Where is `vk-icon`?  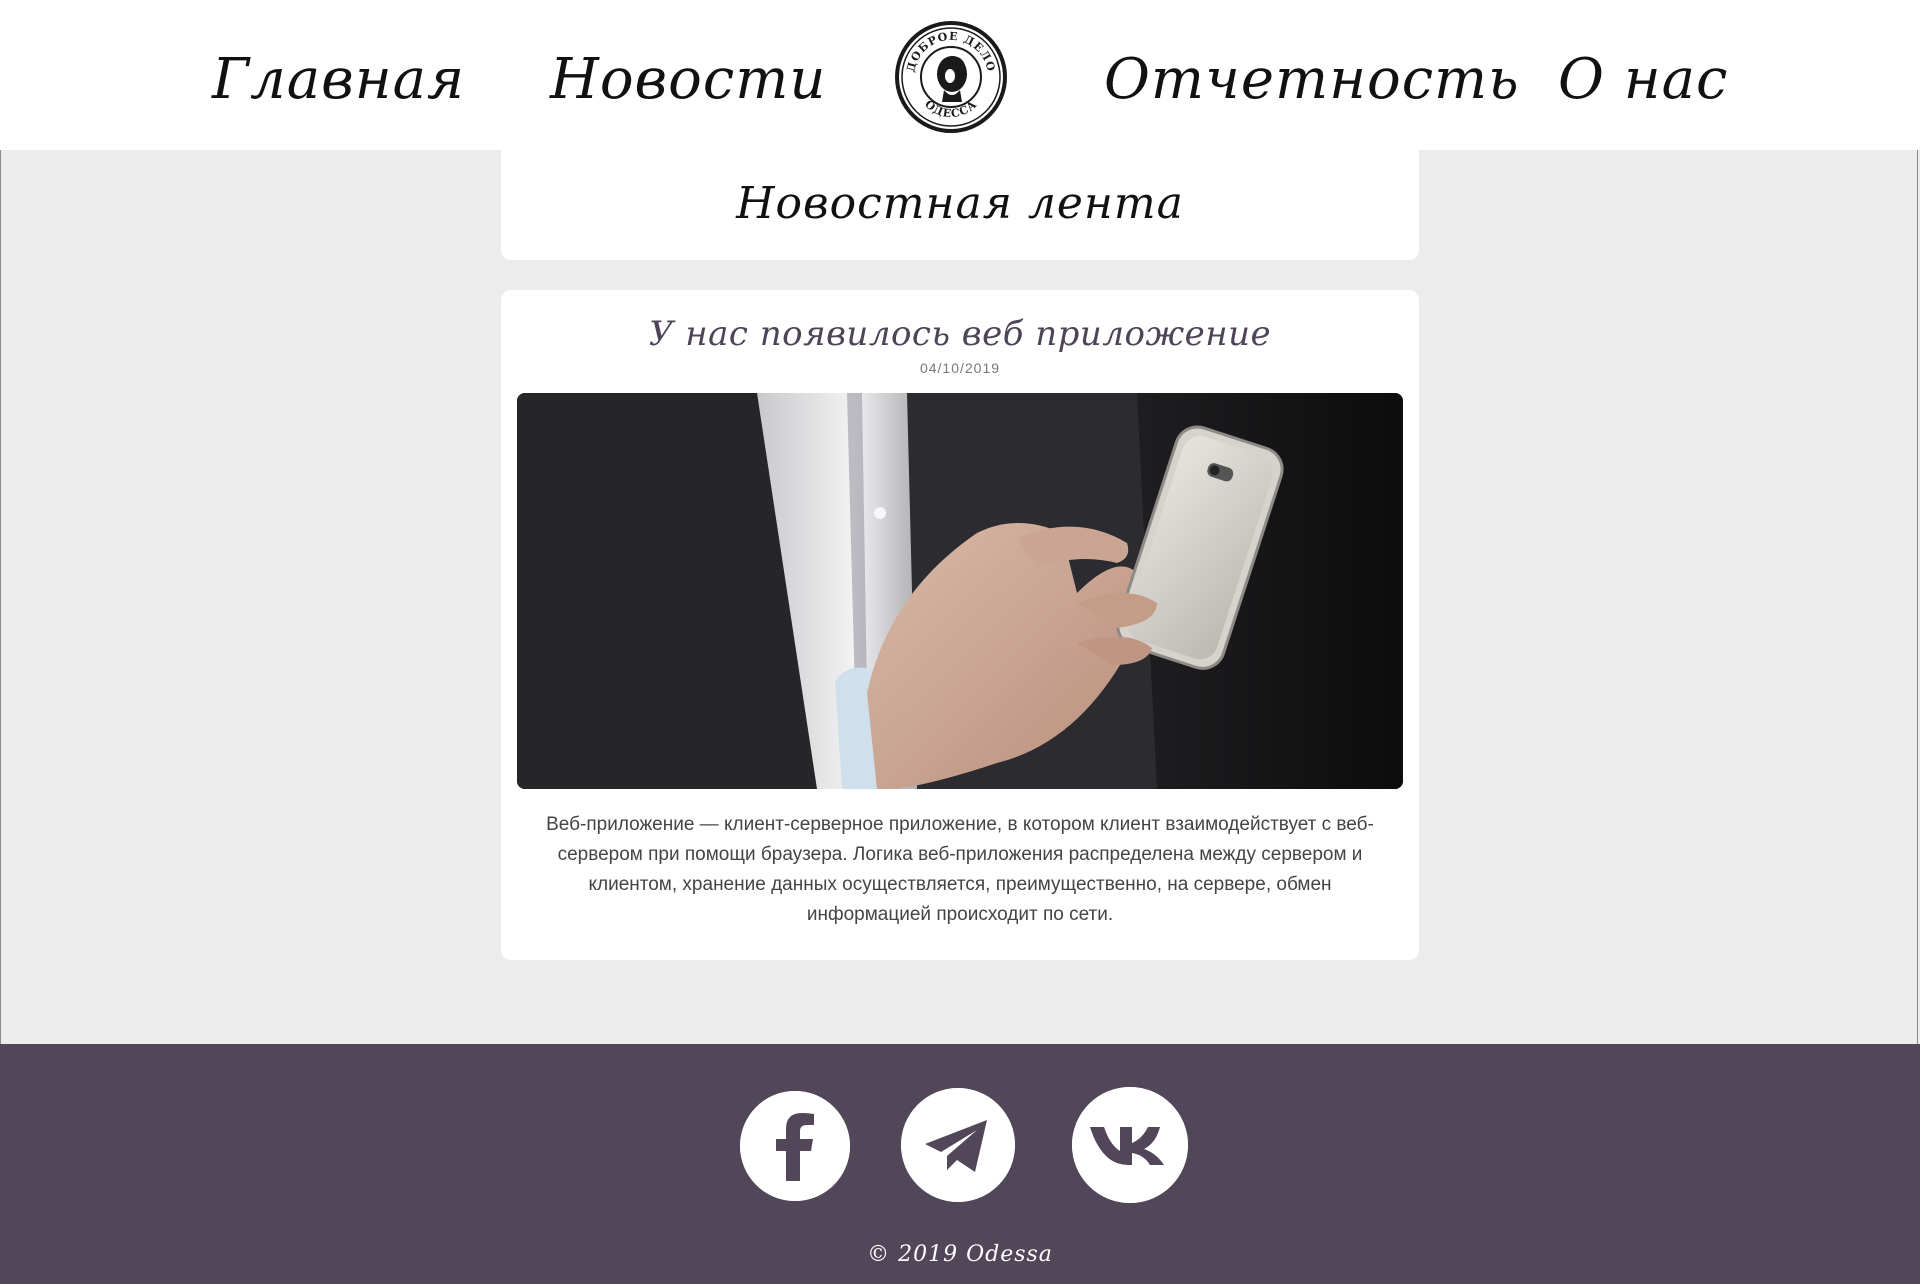
vk-icon is located at coordinates (1130, 1145).